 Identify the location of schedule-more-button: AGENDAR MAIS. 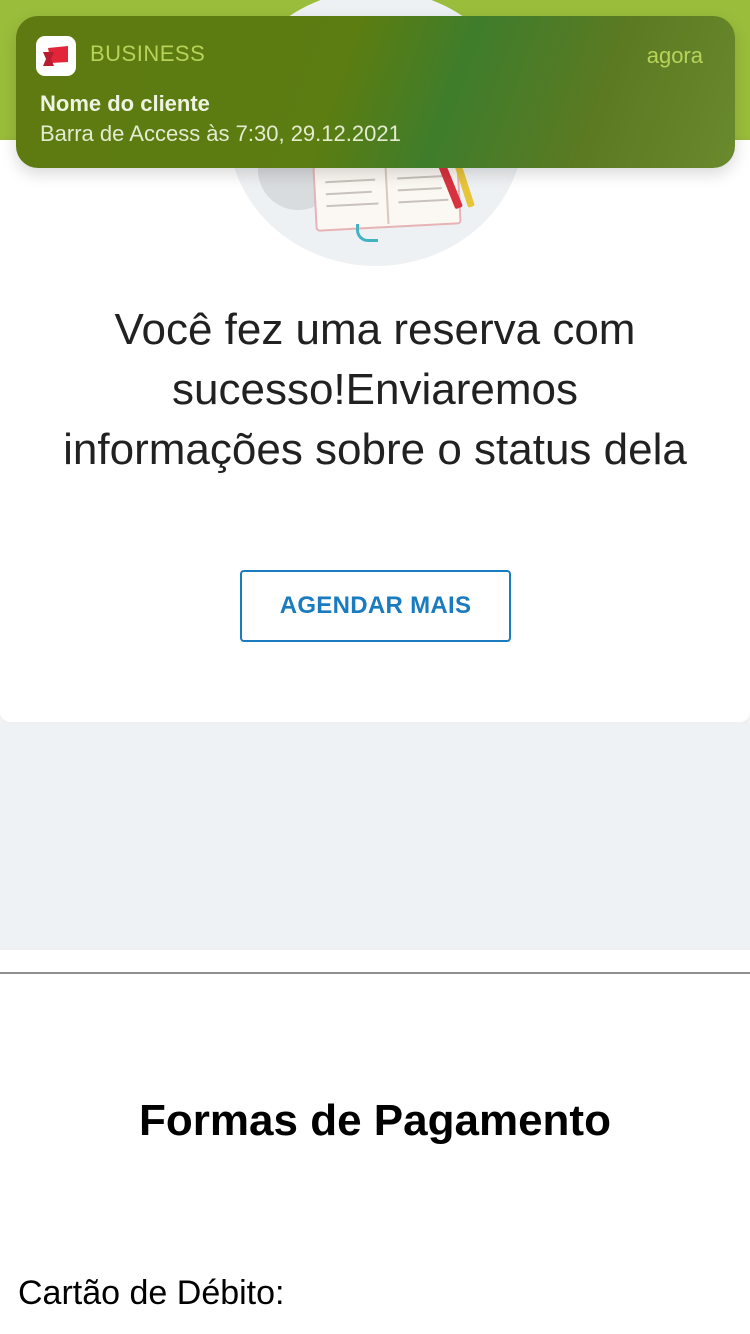
(375, 606).